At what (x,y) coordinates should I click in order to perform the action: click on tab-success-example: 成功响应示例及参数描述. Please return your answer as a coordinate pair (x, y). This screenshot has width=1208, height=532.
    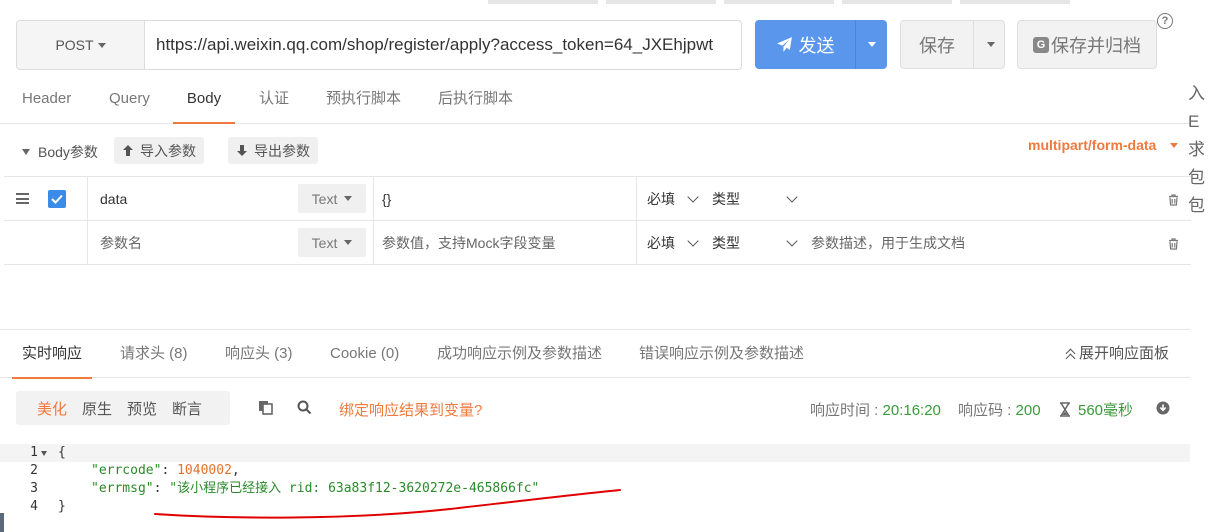
    Looking at the image, I should click on (519, 354).